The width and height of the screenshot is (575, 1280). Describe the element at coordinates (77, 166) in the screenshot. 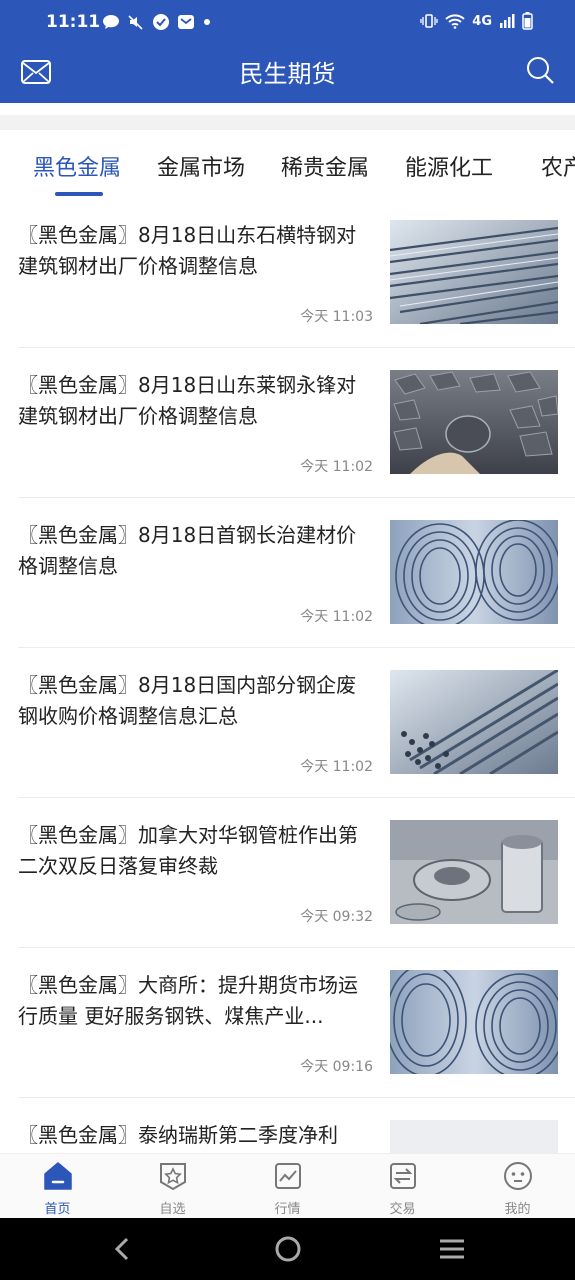

I see `tab-black-metals: 黑色金属` at that location.